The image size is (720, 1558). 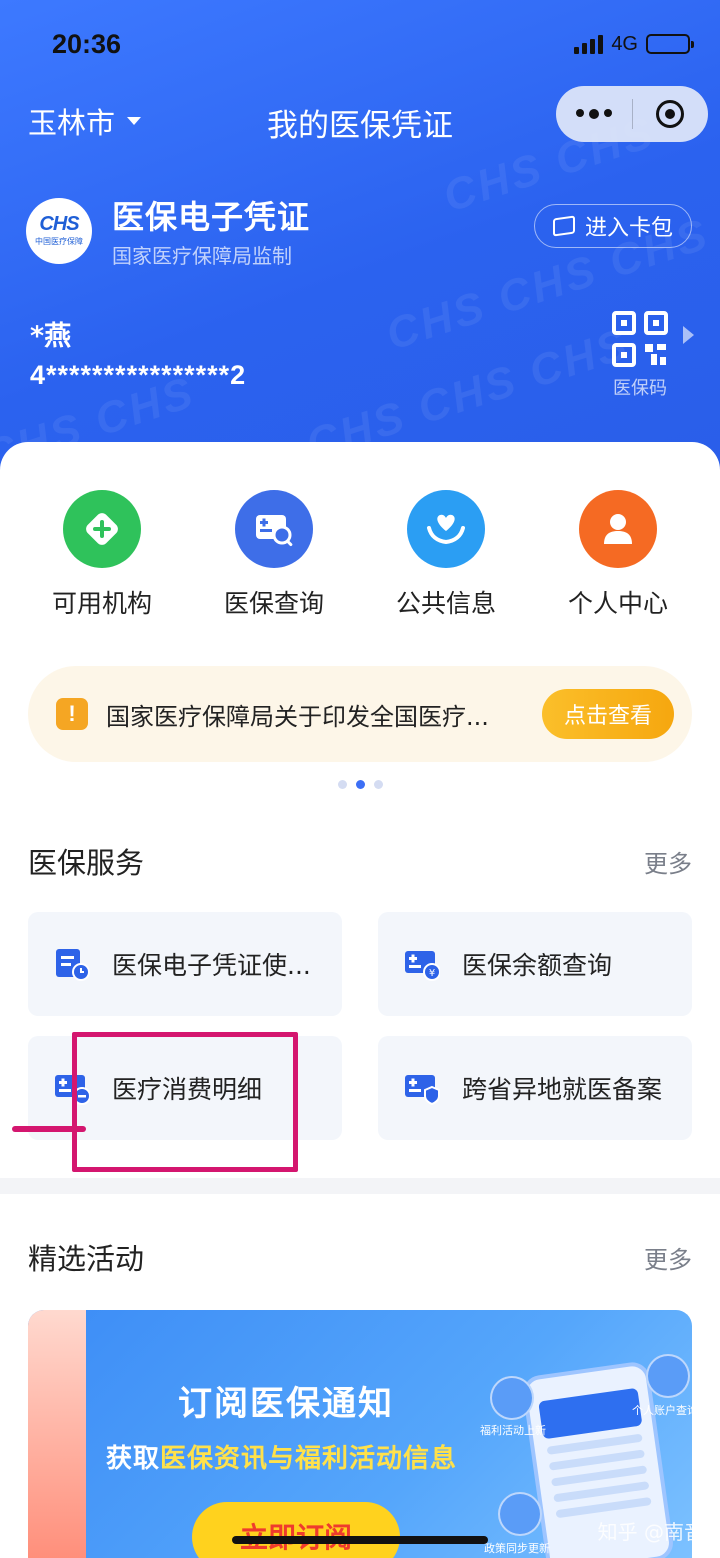 I want to click on activities-header: 精选活动 更多, so click(x=360, y=1257).